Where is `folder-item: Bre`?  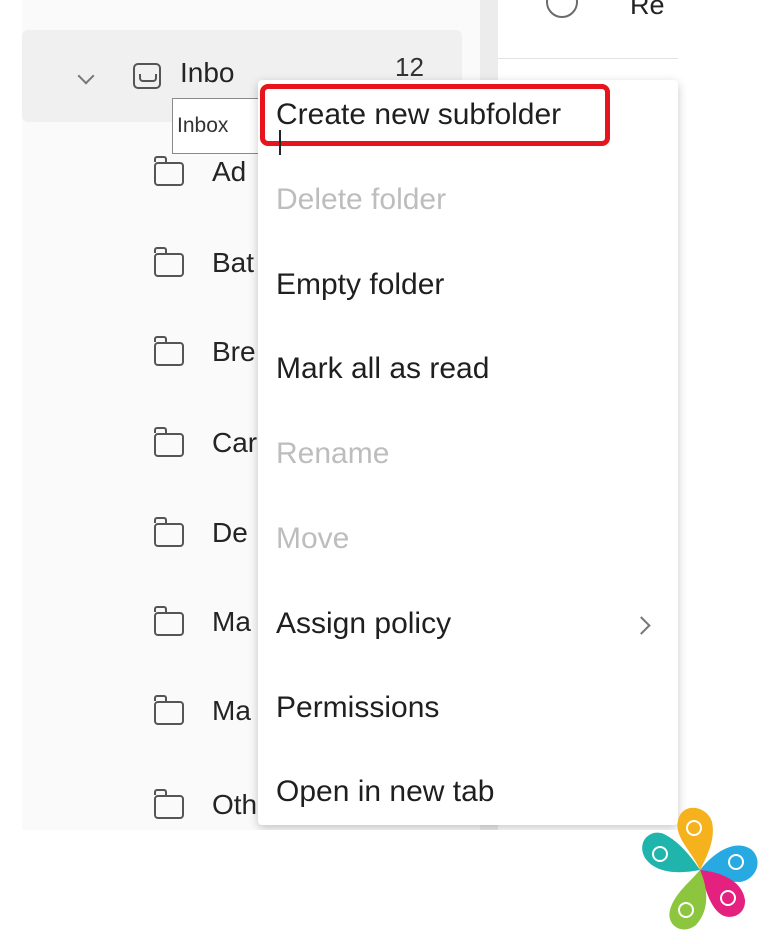
folder-item: Bre is located at coordinates (205, 355).